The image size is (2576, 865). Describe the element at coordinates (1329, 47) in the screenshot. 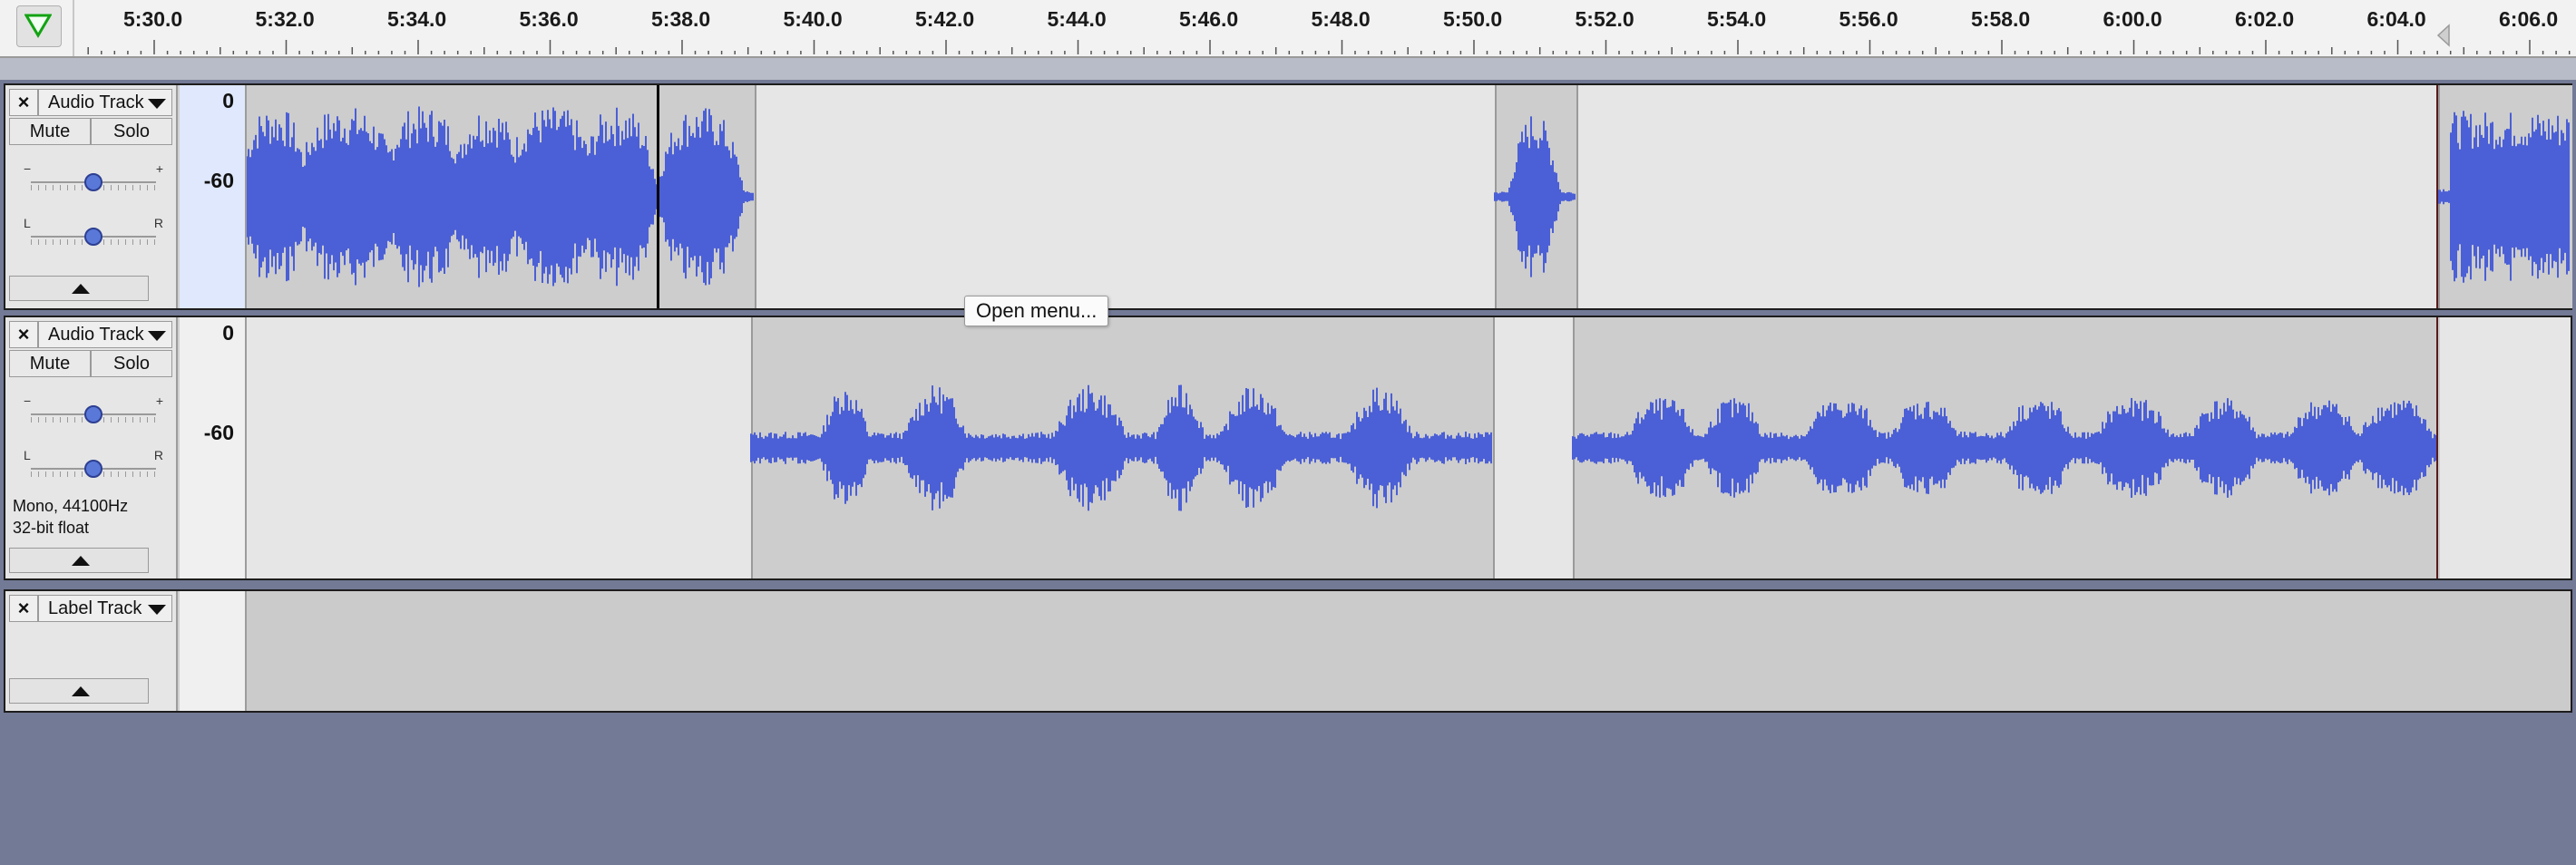

I see `ruler-ticks` at that location.